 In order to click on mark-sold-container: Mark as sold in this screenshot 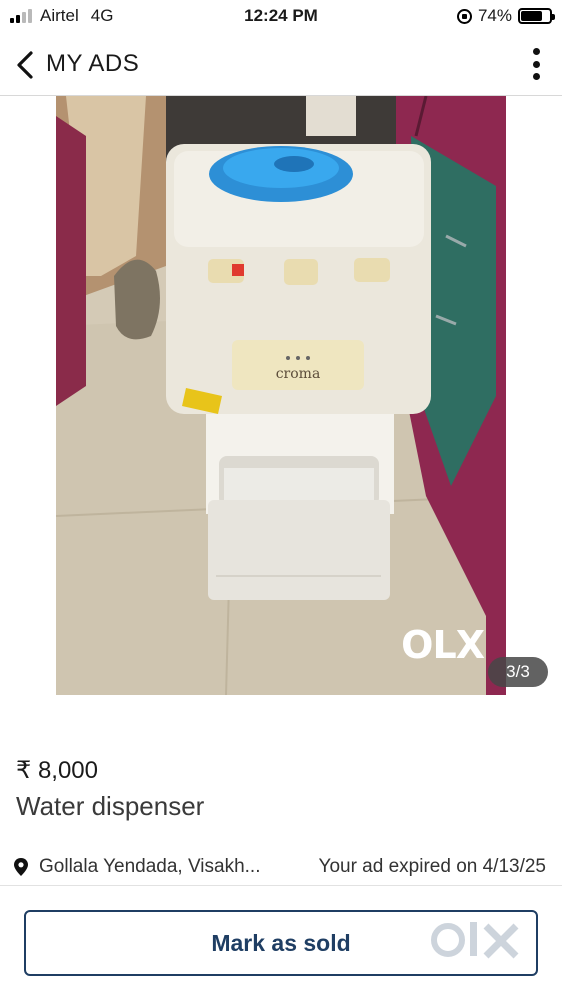, I will do `click(281, 943)`.